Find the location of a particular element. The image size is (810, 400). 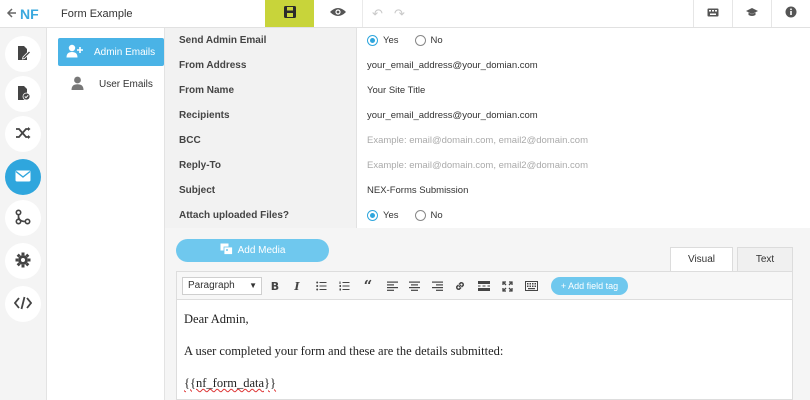

body-line-form-data-tag: {{nf_form_data}} is located at coordinates (230, 383).